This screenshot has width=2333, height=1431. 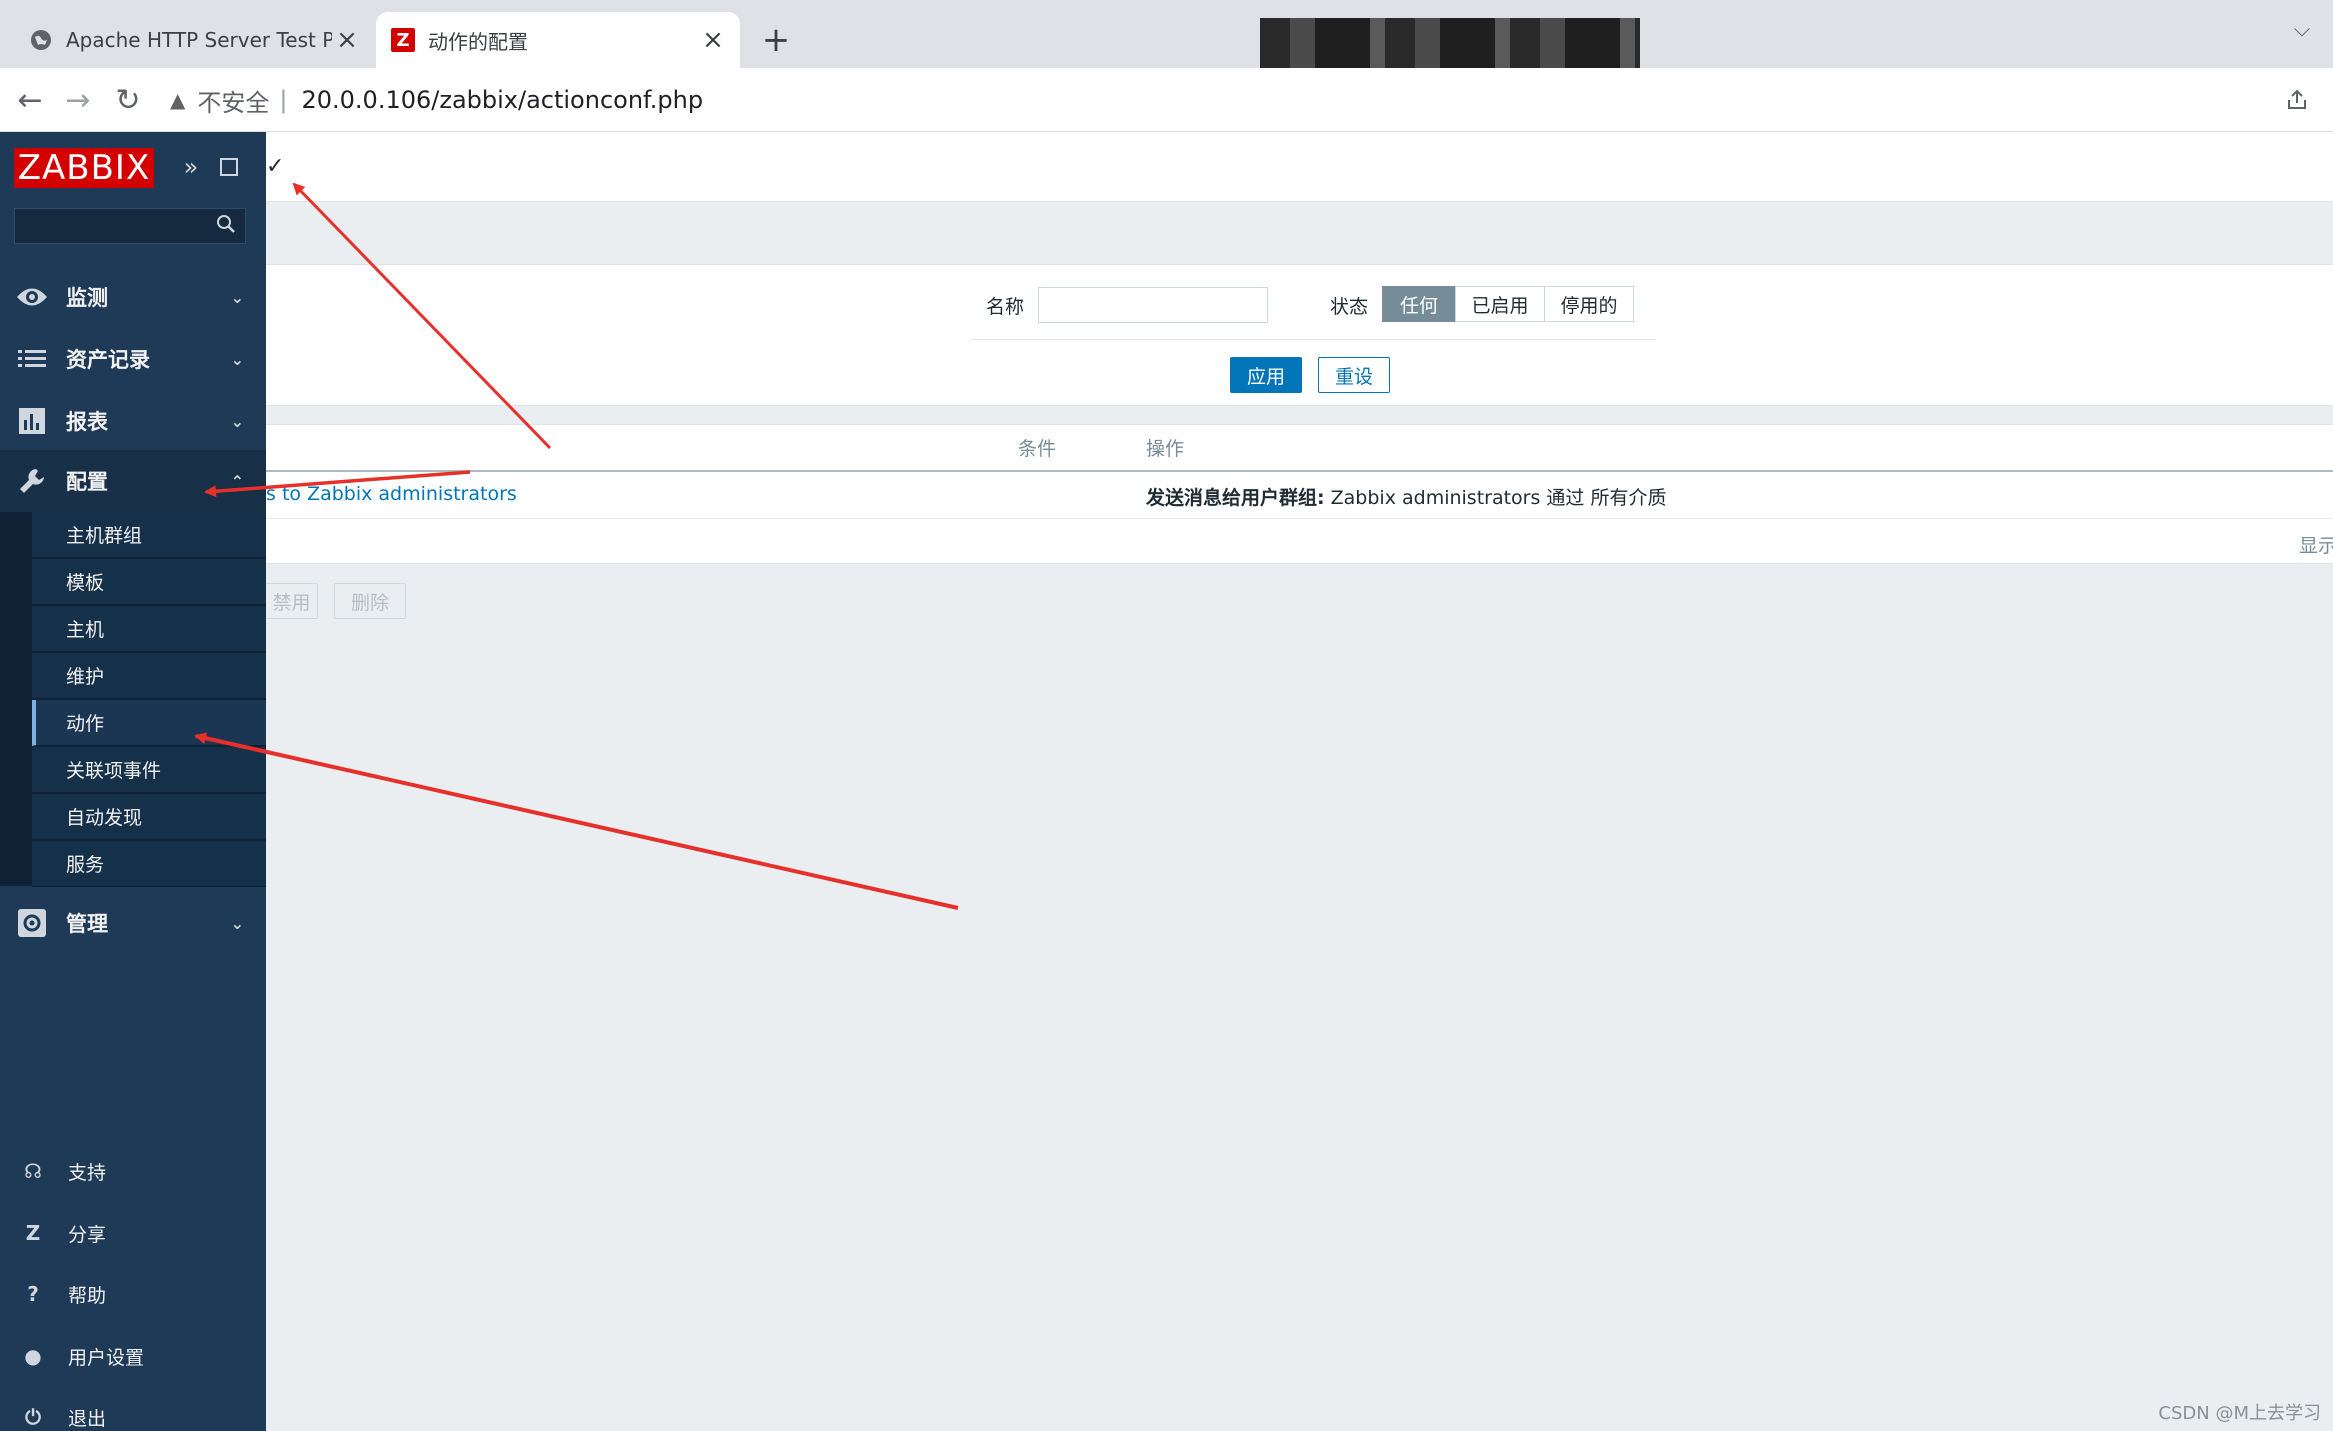 What do you see at coordinates (133, 923) in the screenshot?
I see `menu-administration: 管理 ⌄` at bounding box center [133, 923].